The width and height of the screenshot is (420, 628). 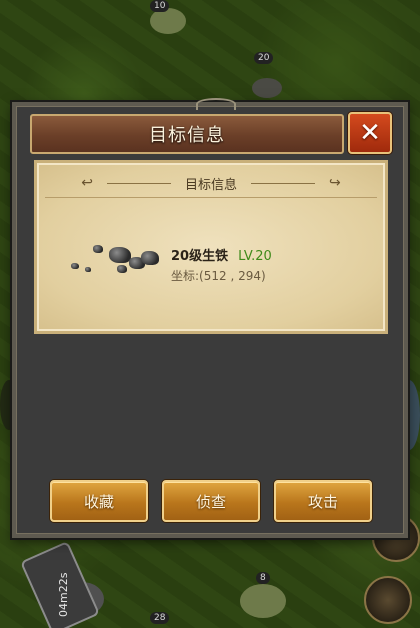 I want to click on favorite-button-label: 收藏, so click(x=98, y=501).